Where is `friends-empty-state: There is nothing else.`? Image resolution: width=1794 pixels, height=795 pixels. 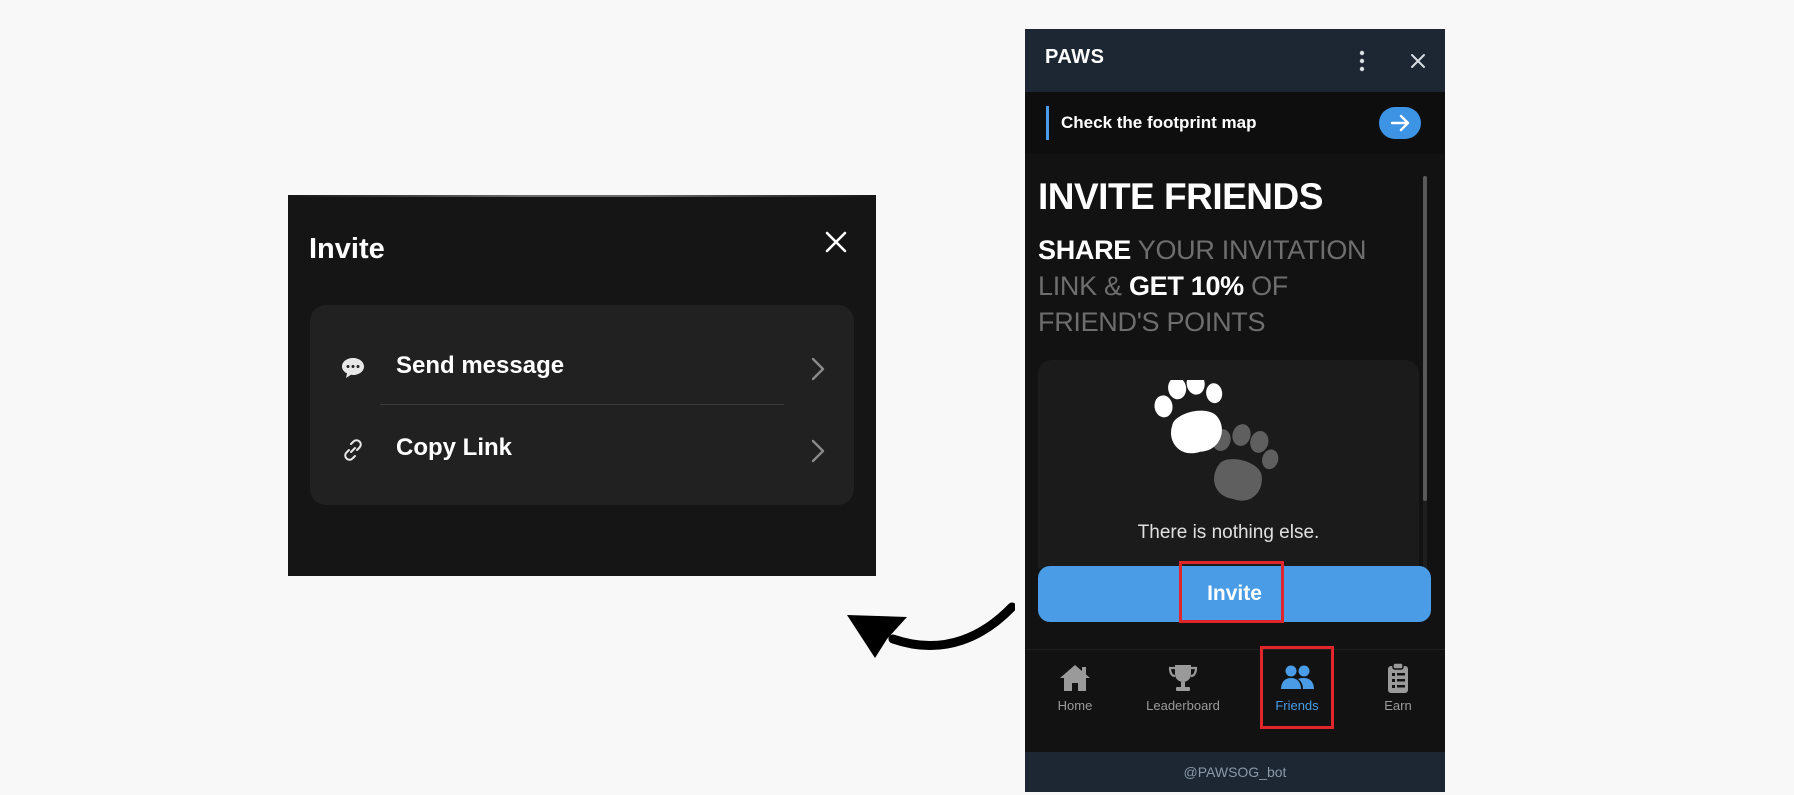
friends-empty-state: There is nothing else. is located at coordinates (1228, 464).